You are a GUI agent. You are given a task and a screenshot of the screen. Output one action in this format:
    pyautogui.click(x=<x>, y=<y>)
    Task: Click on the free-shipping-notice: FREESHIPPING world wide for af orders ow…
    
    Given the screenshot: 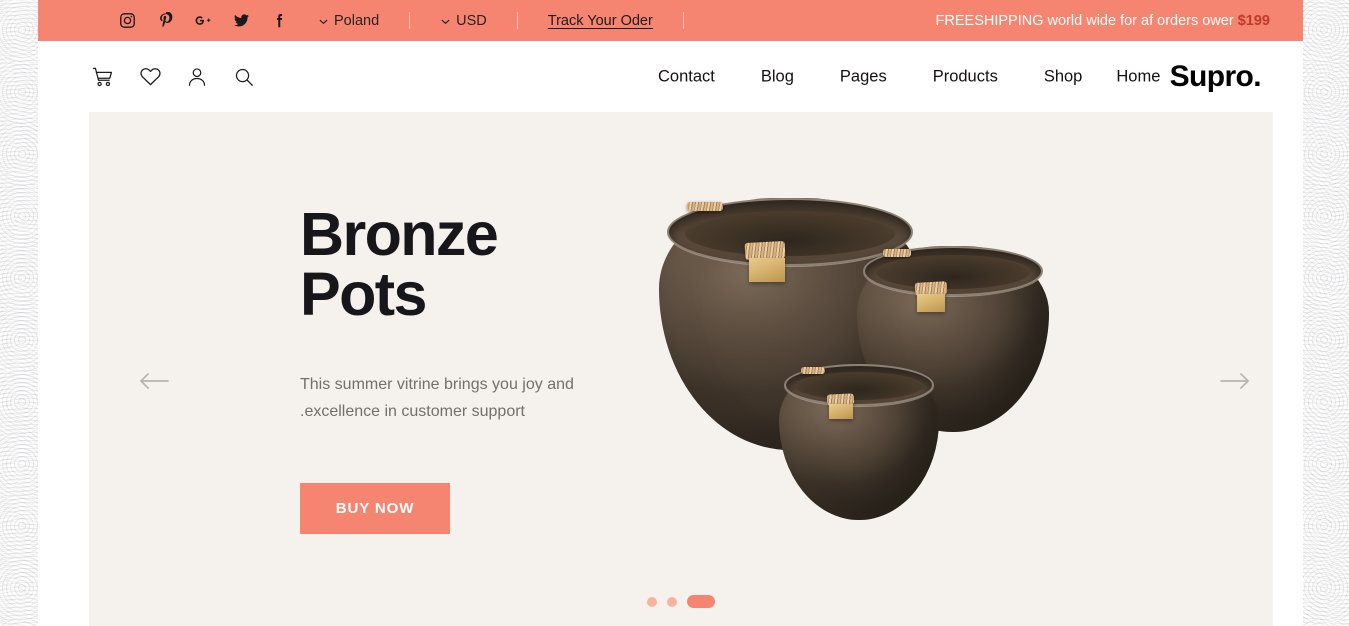 What is the action you would take?
    pyautogui.click(x=1103, y=21)
    